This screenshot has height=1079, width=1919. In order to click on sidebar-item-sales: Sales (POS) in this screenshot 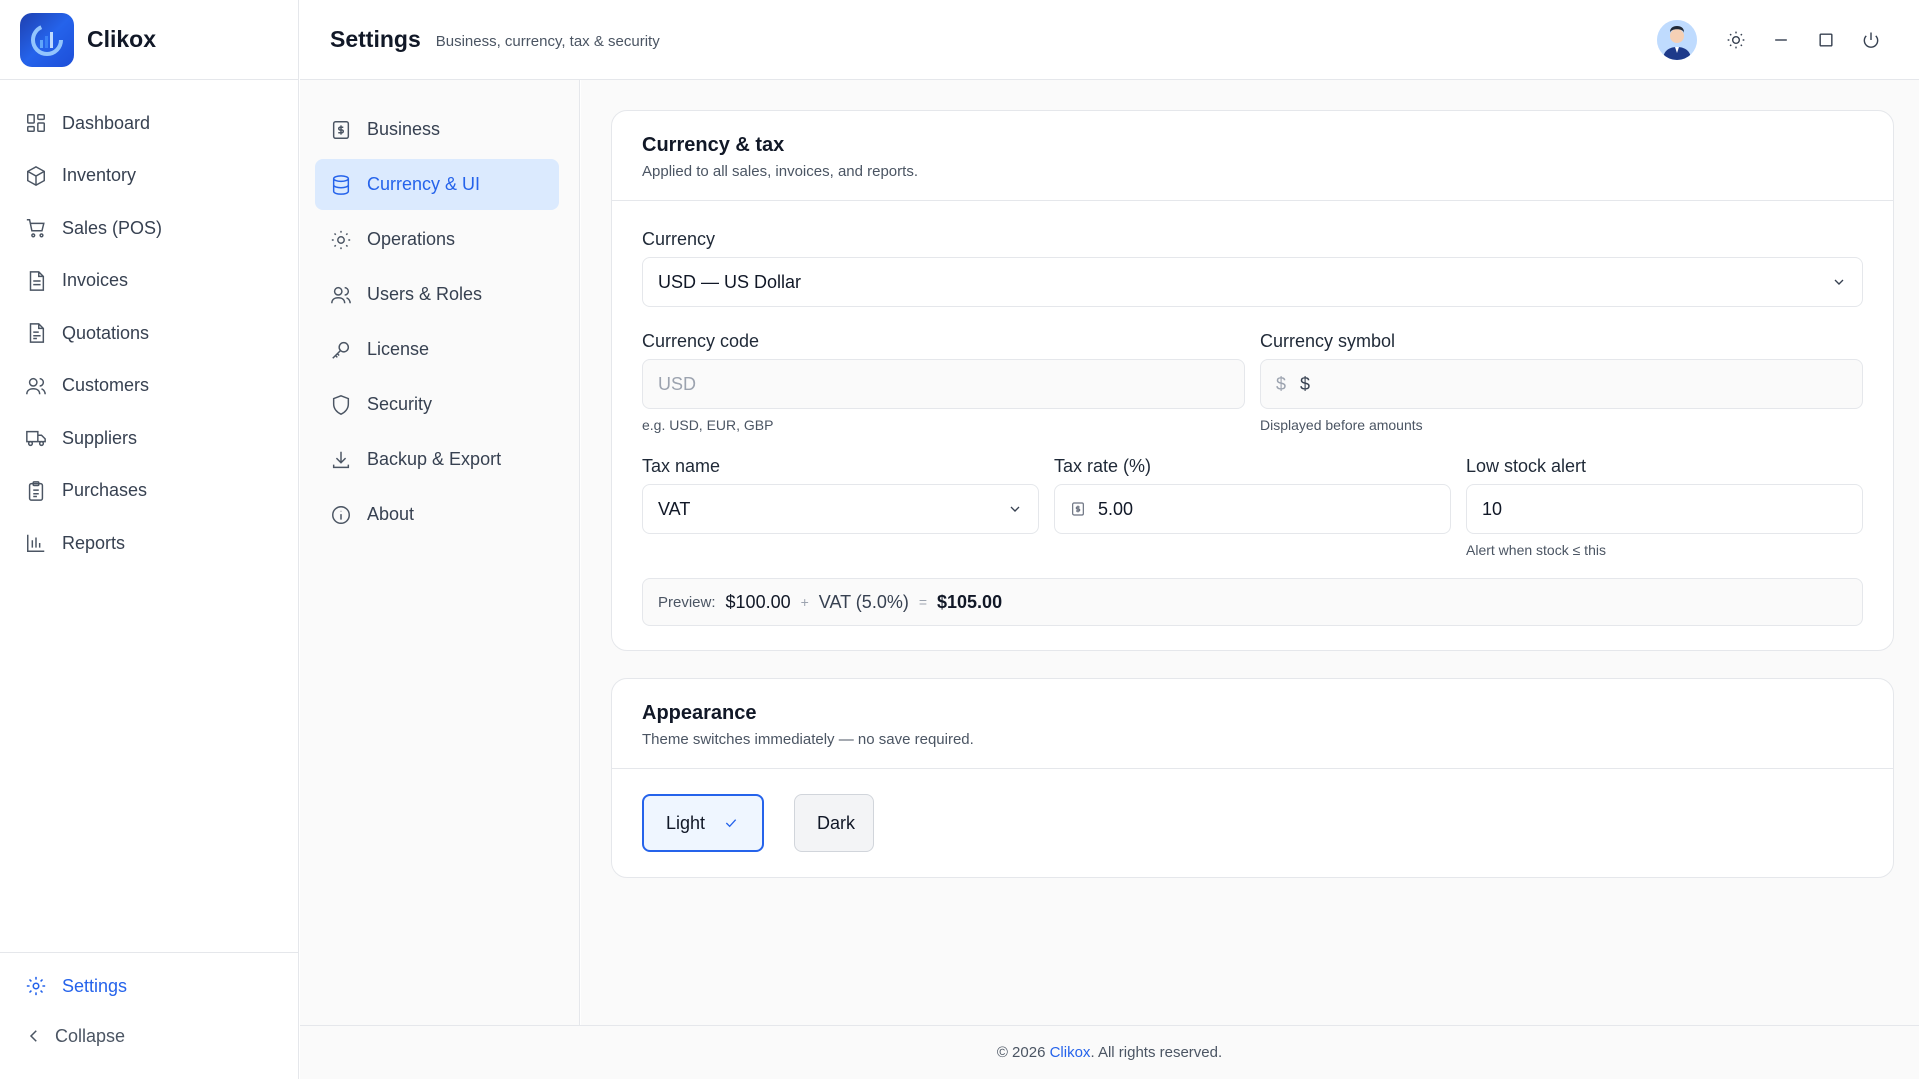, I will do `click(149, 228)`.